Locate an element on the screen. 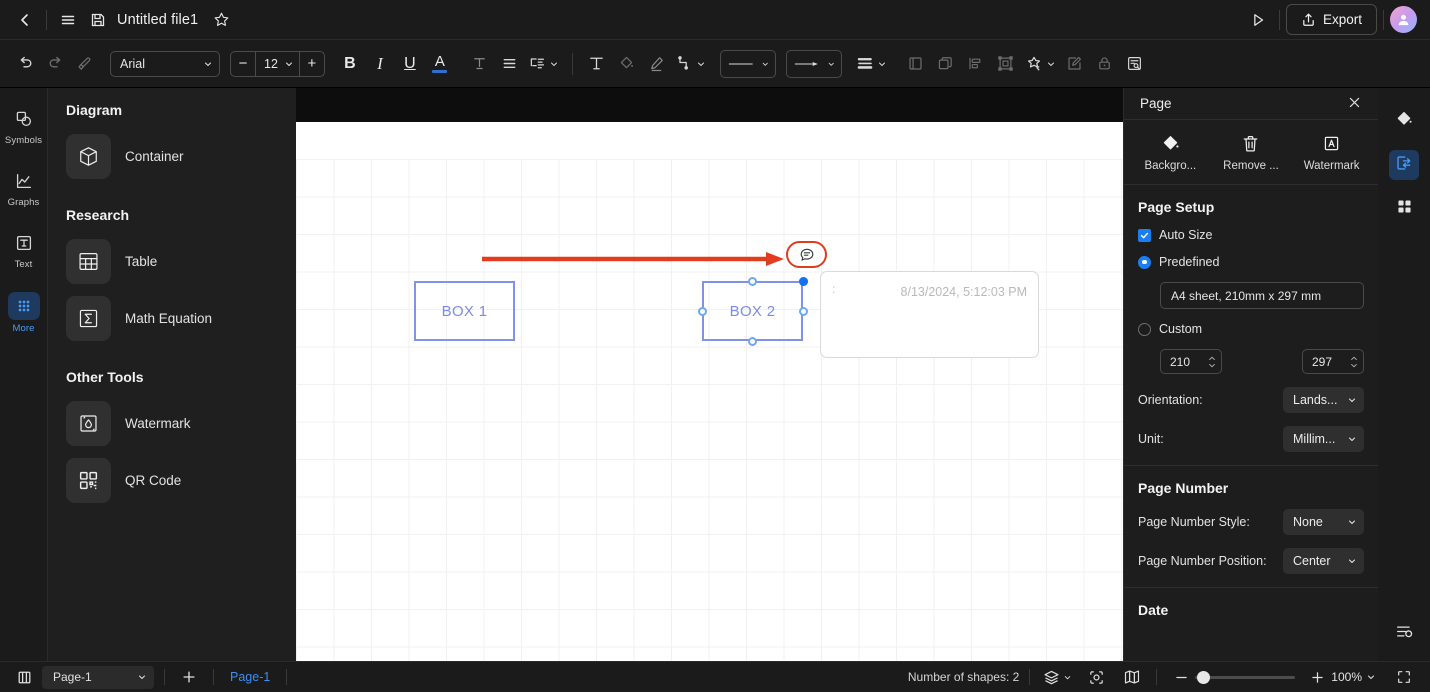 This screenshot has width=1430, height=692. document-title: Untitled file1 is located at coordinates (157, 20).